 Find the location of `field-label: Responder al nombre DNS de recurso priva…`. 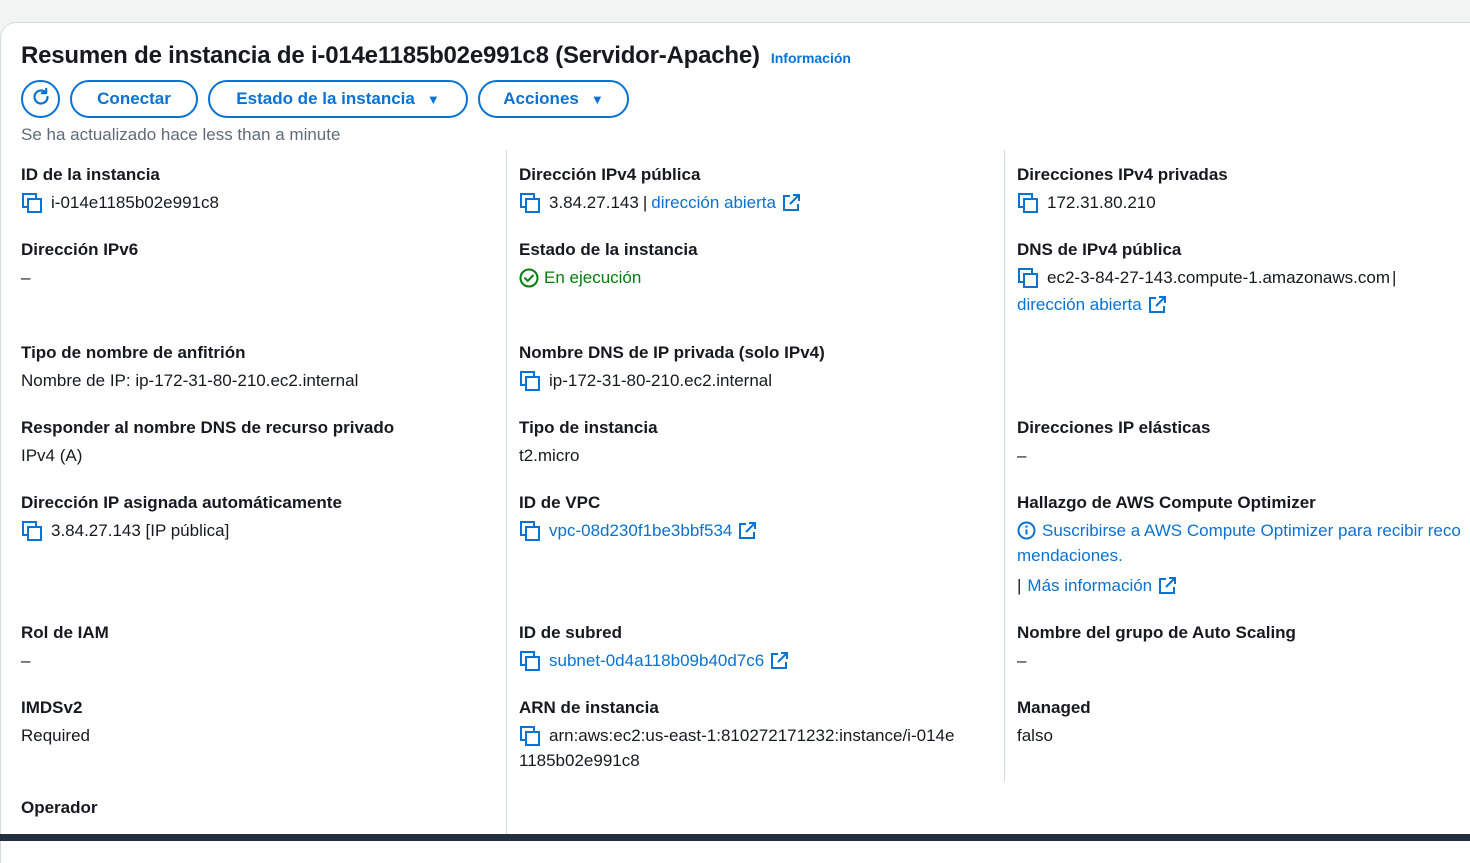

field-label: Responder al nombre DNS de recurso priva… is located at coordinates (208, 427).